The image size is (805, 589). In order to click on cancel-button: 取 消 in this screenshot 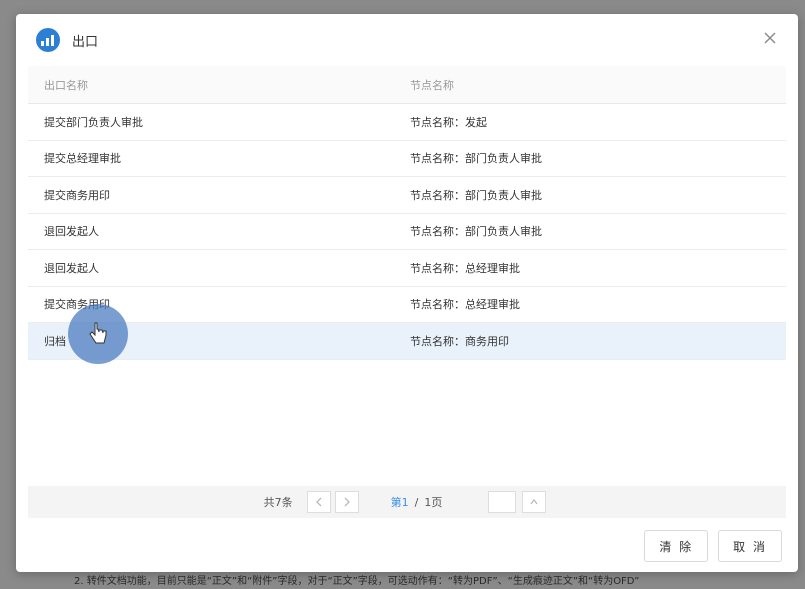, I will do `click(750, 546)`.